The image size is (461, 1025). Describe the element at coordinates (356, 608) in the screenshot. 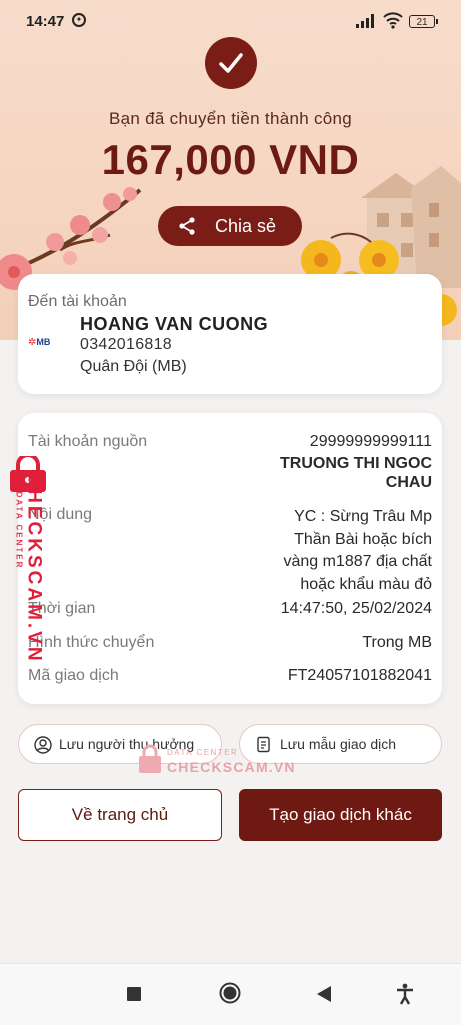

I see `time-value: 14:47:50, 25/02/2024` at that location.